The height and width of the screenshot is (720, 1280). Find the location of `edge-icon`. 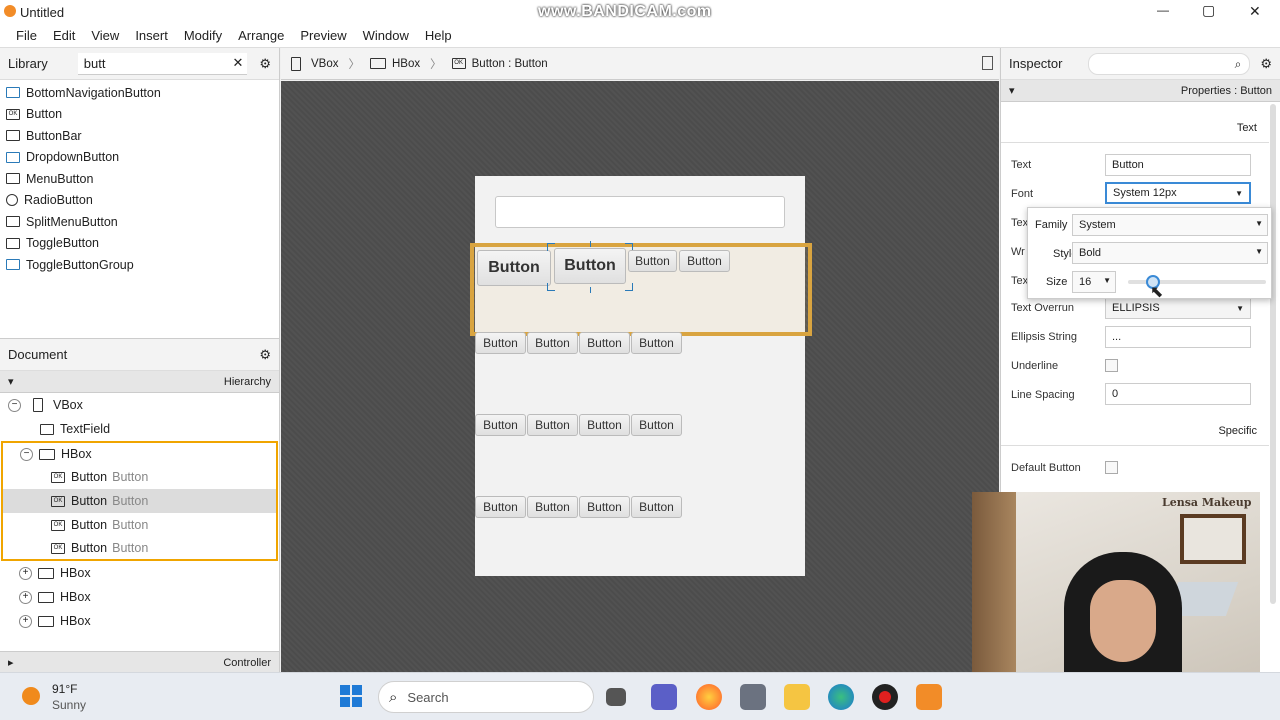

edge-icon is located at coordinates (841, 697).